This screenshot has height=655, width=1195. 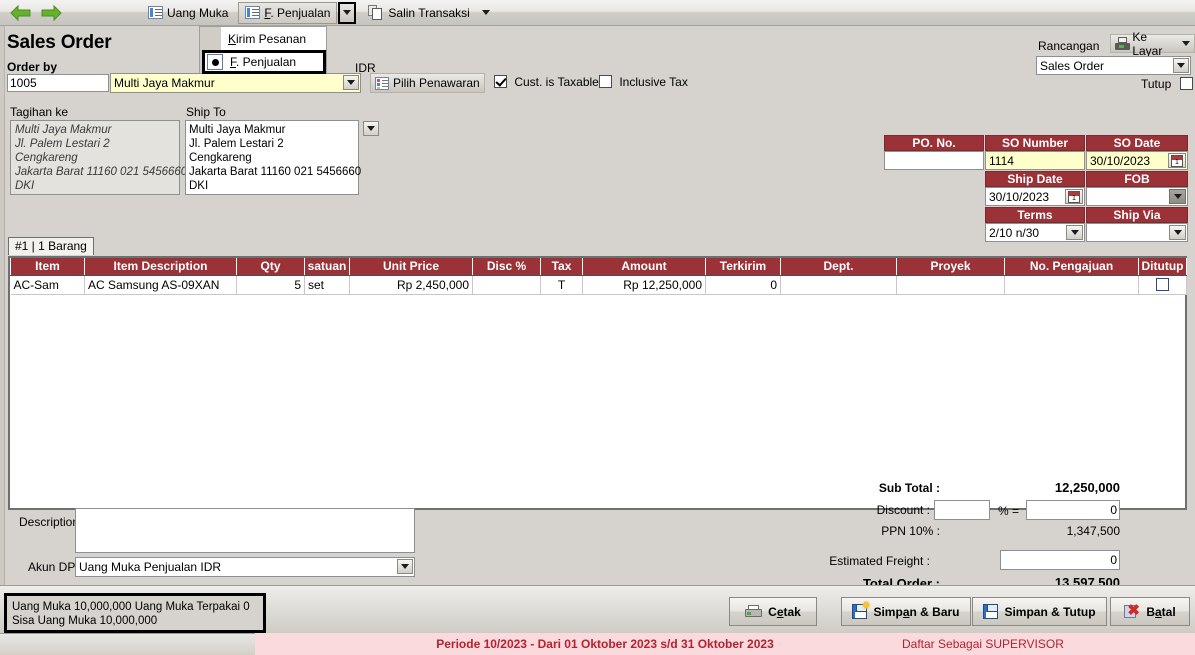 I want to click on f-penjualan-dropdown-menu: Kirim Pesanan F. Penjualan, so click(x=263, y=50).